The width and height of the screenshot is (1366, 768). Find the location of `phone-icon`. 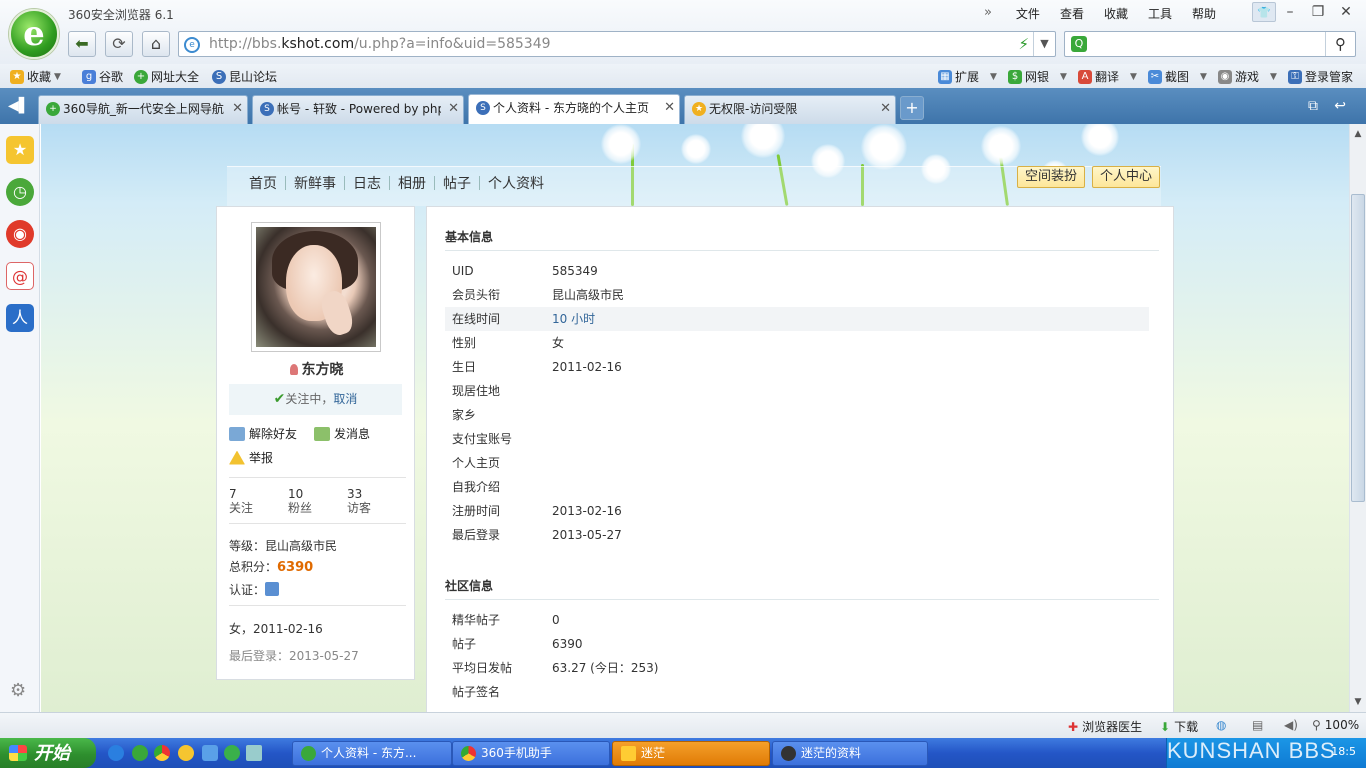

phone-icon is located at coordinates (210, 753).